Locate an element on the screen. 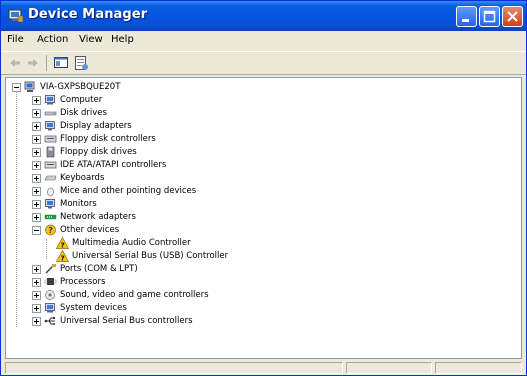 The image size is (527, 376). tree-item-sound-video-game: Sound, video and game controllers is located at coordinates (182, 295).